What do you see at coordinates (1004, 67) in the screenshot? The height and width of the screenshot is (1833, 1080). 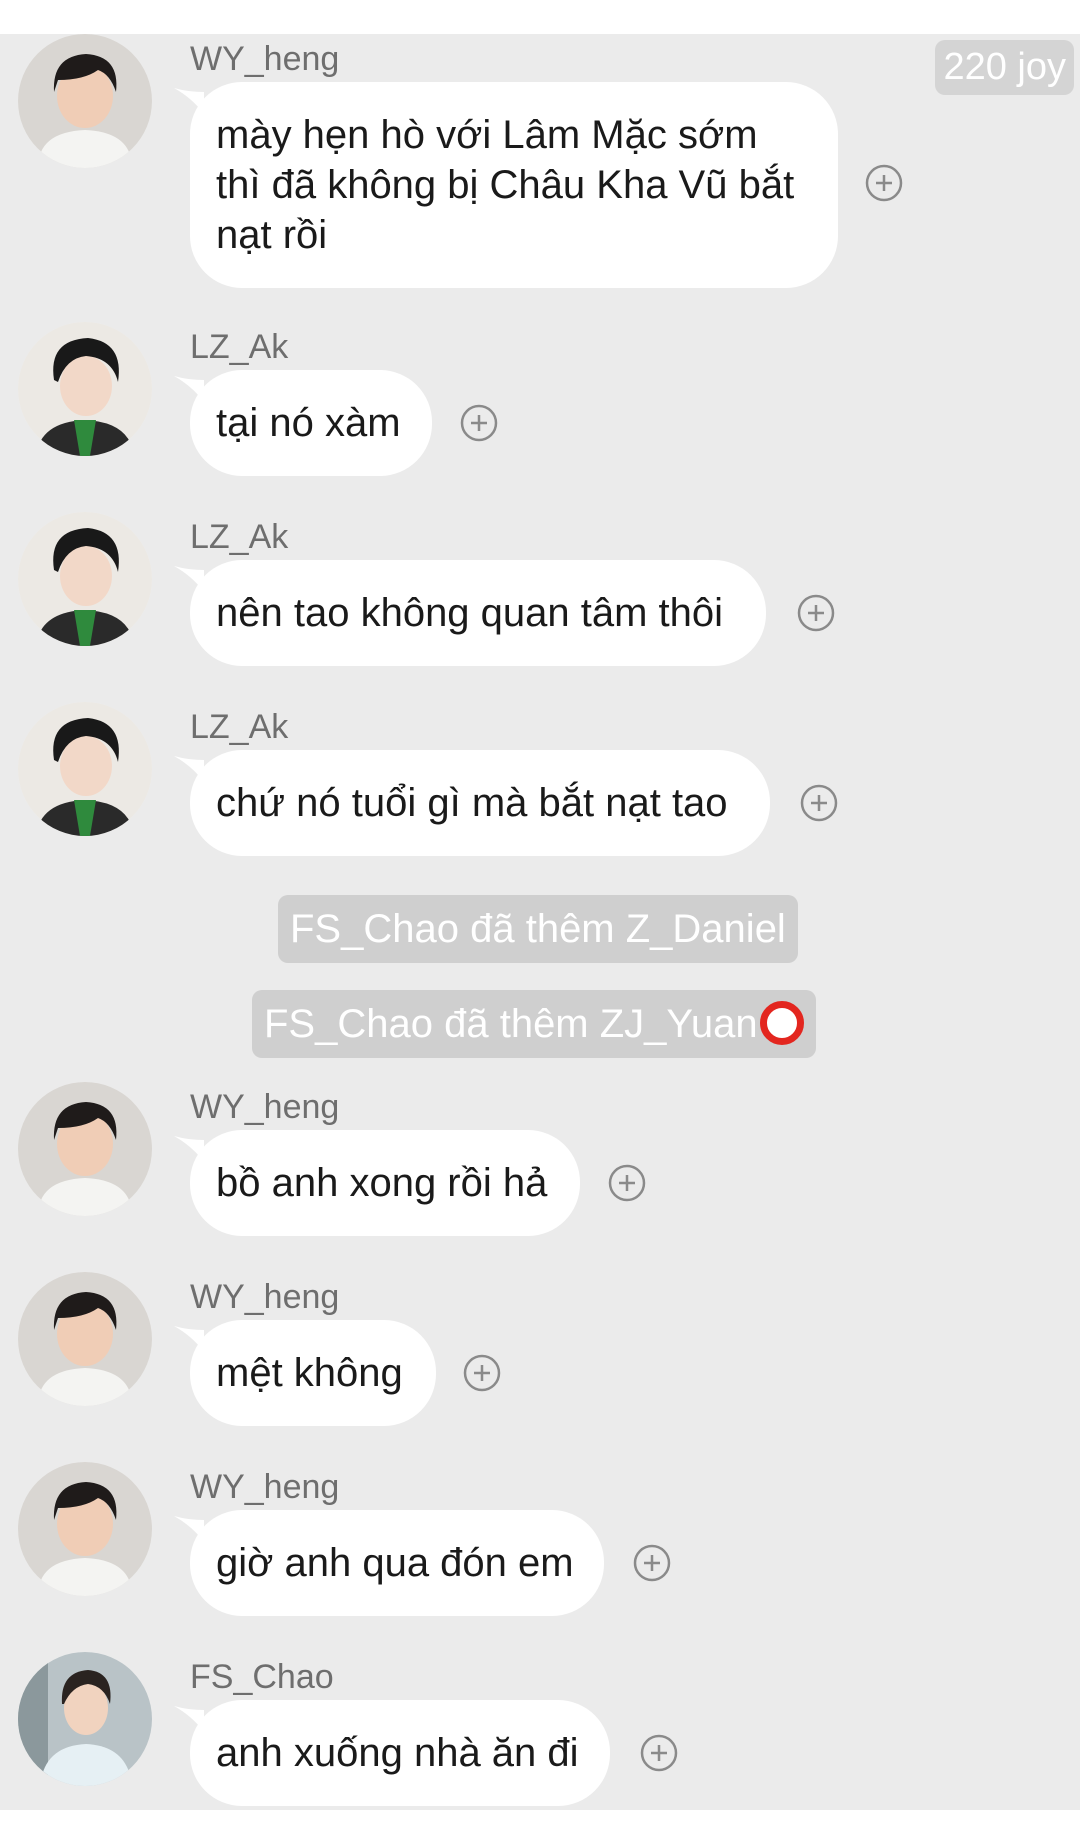 I see `joy-badge: 220 joy` at bounding box center [1004, 67].